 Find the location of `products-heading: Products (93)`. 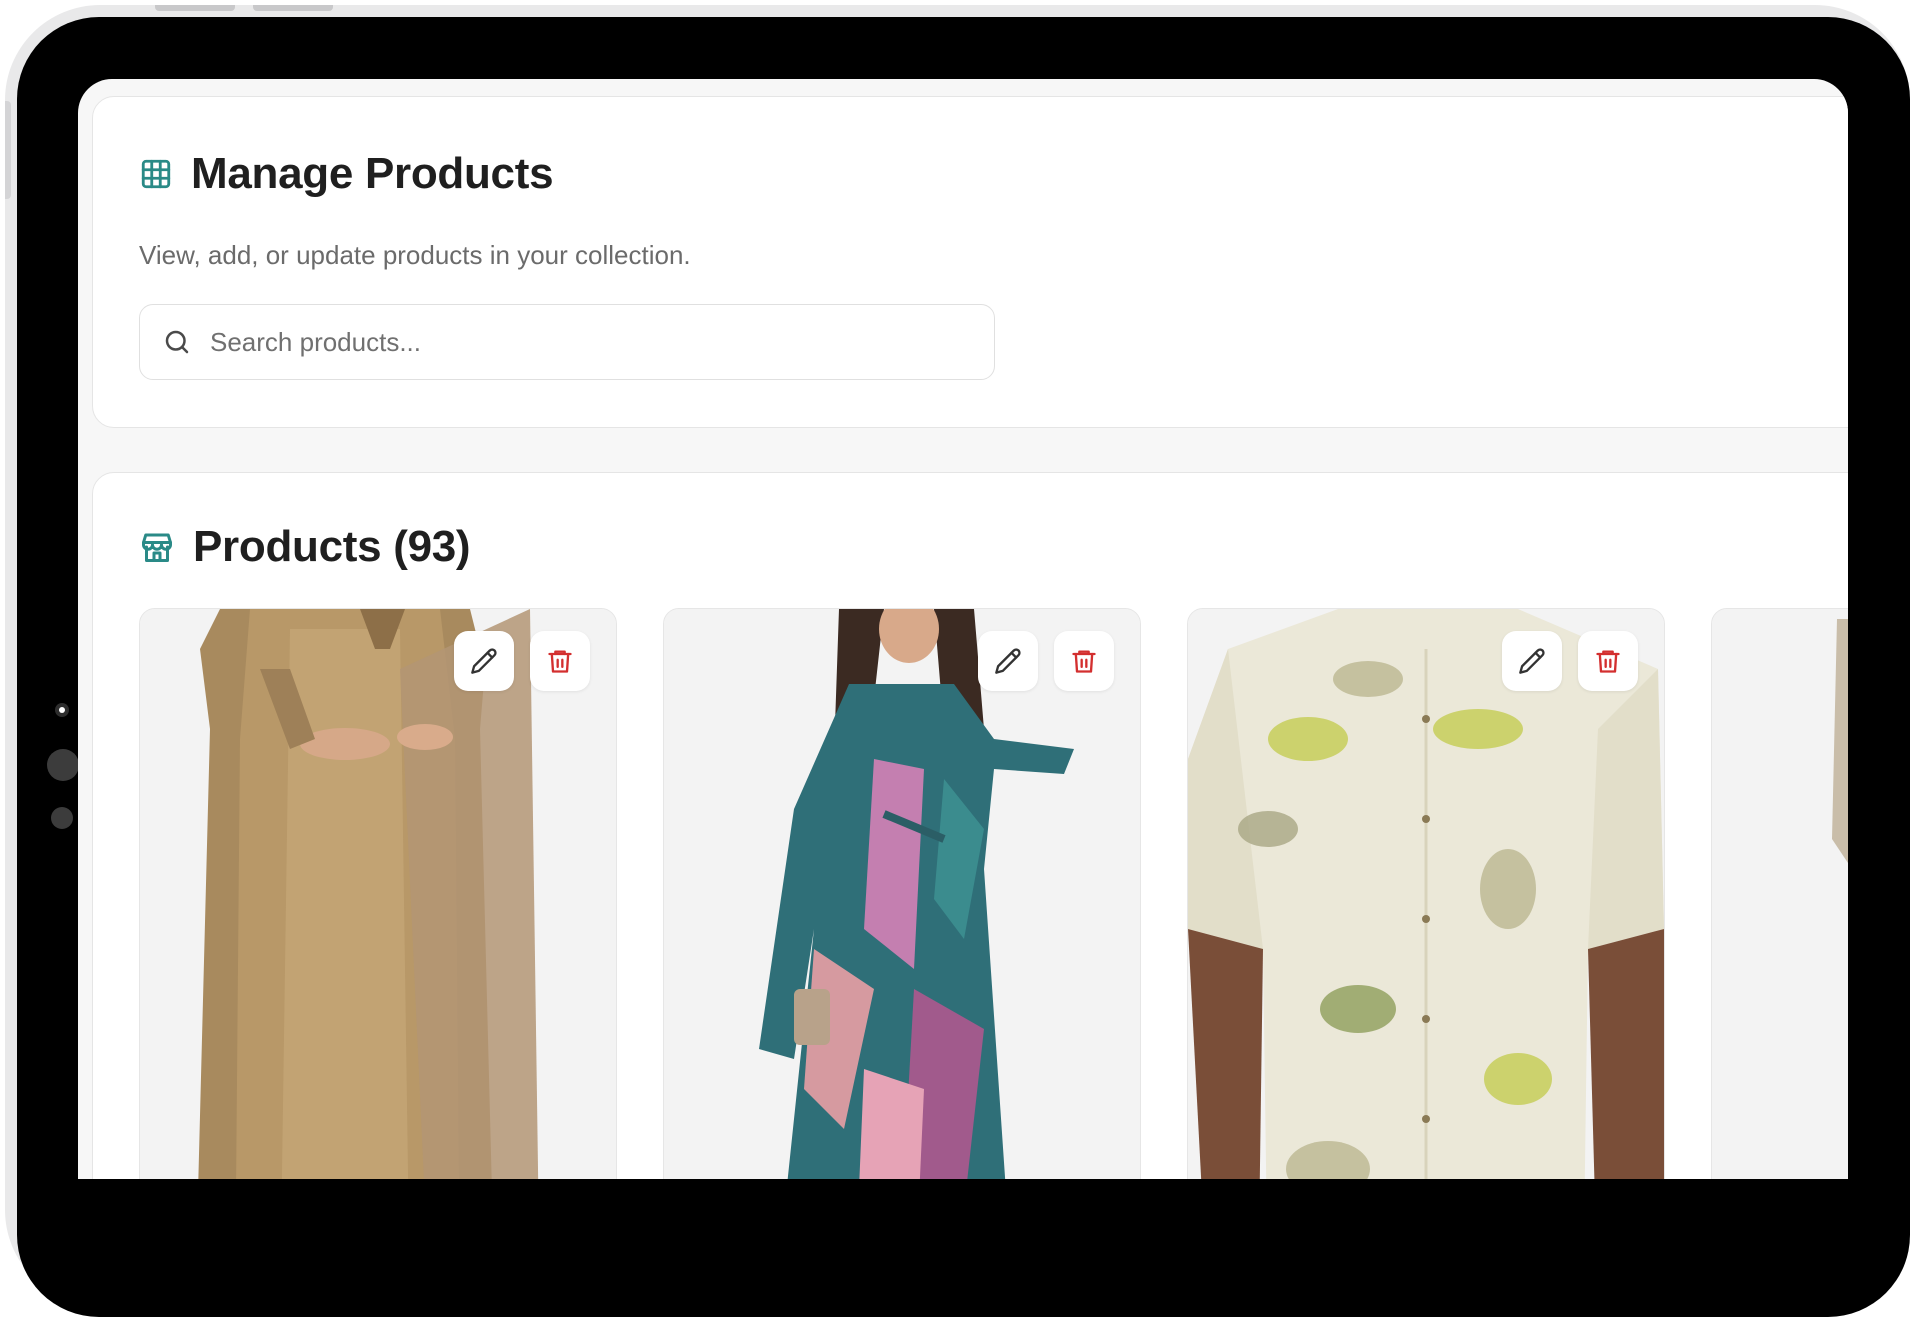

products-heading: Products (93) is located at coordinates (332, 546).